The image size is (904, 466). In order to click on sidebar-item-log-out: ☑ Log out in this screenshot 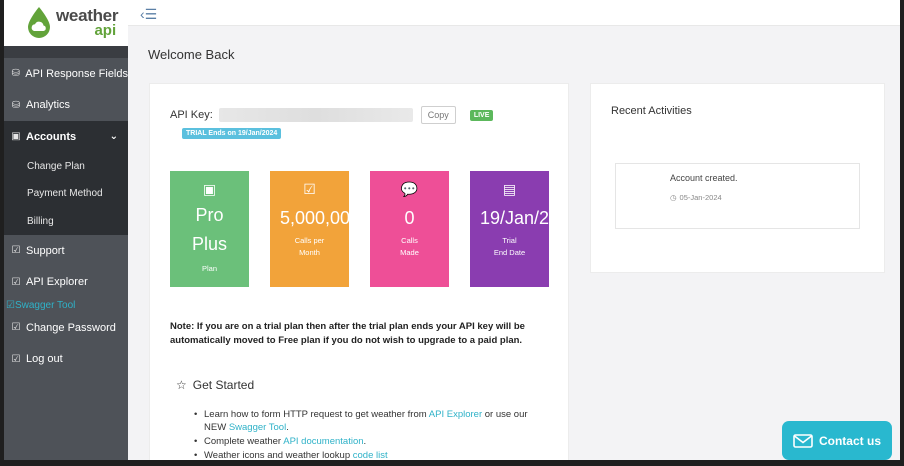, I will do `click(66, 360)`.